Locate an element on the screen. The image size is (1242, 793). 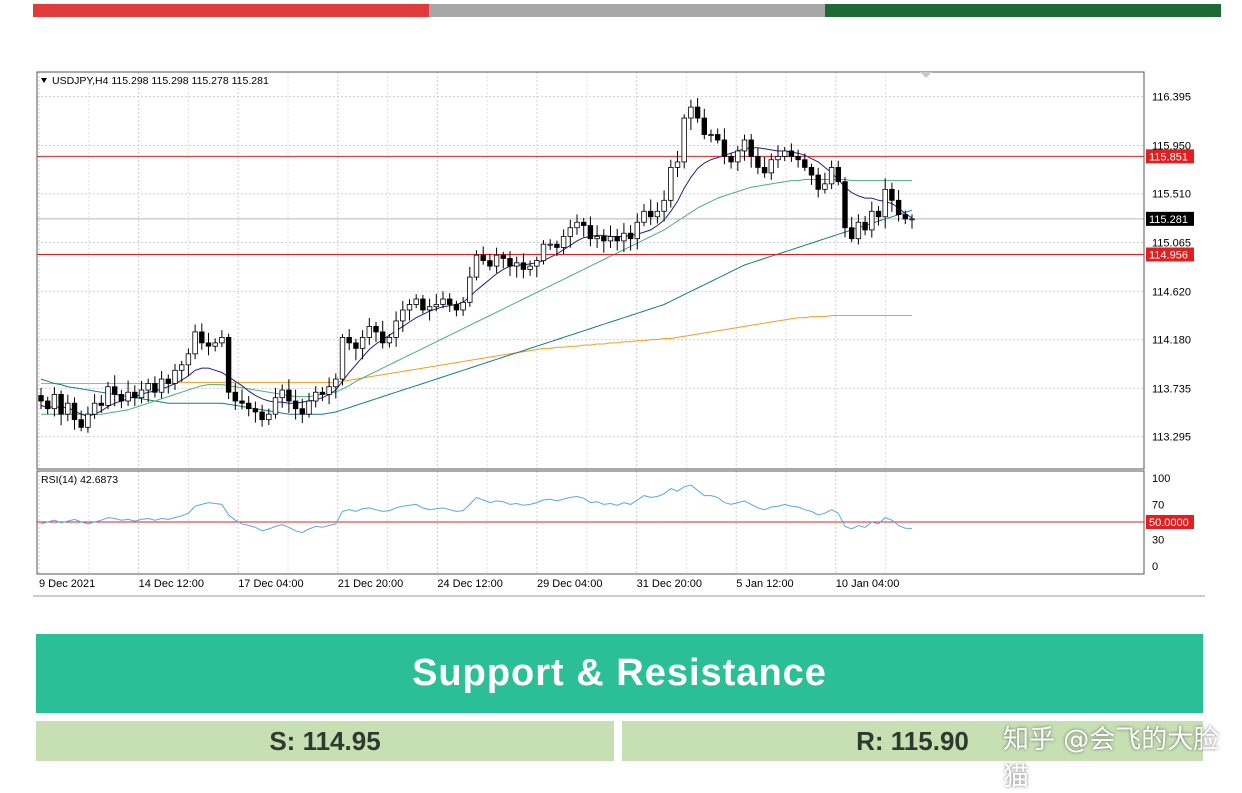
time-tick-label: 10 Jan 04:00 is located at coordinates (868, 584).